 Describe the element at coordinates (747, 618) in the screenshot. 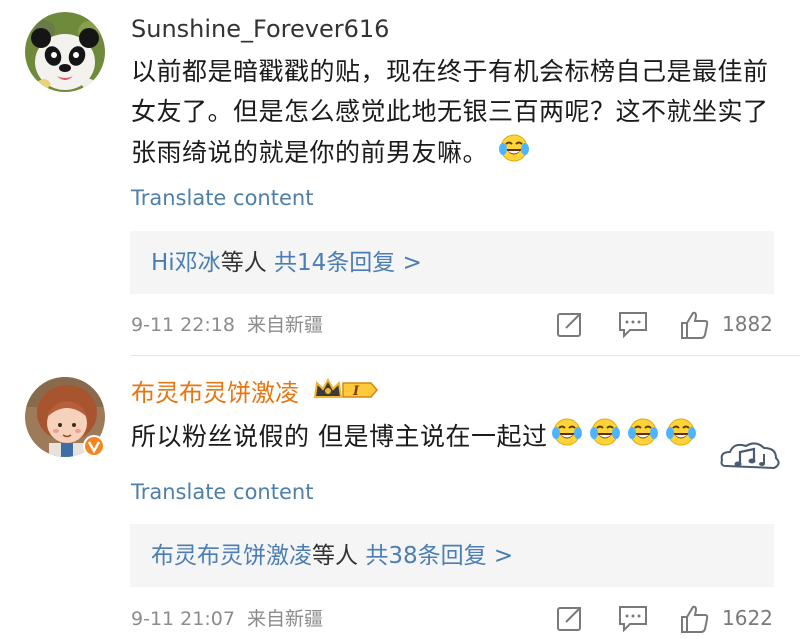

I see `like-count: 1622` at that location.